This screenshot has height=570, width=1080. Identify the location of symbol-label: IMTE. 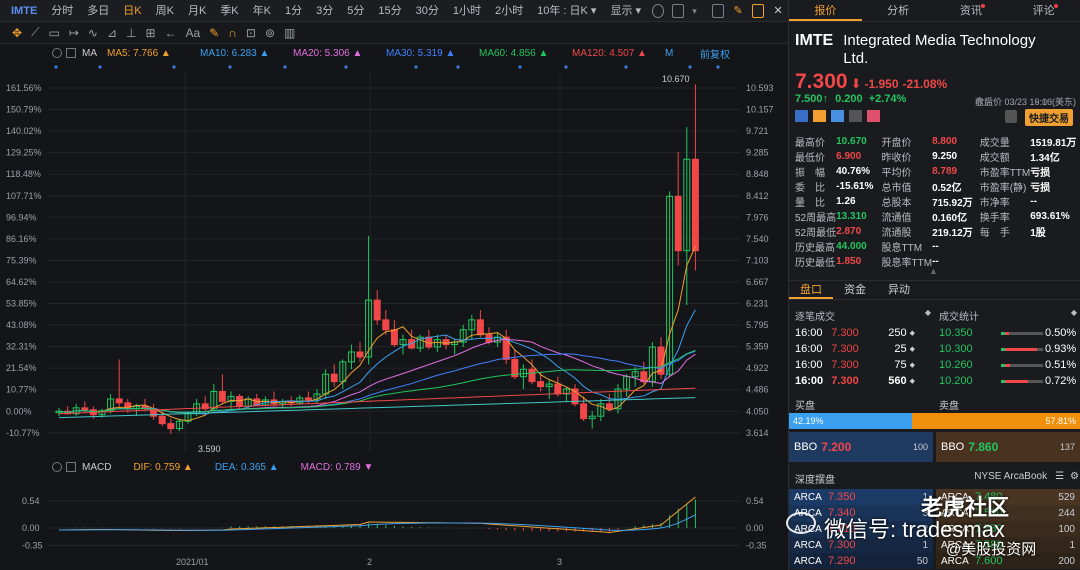
(24, 11).